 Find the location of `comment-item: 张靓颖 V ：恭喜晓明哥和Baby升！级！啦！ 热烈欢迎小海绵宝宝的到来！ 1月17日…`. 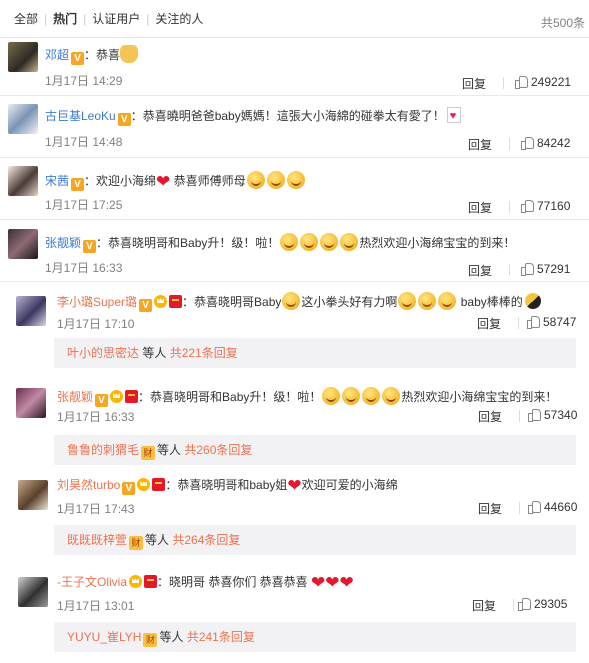

comment-item: 张靓颖 V ：恭喜晓明哥和Baby升！级！啦！ 热烈欢迎小海绵宝宝的到来！ 1月17日… is located at coordinates (294, 421).